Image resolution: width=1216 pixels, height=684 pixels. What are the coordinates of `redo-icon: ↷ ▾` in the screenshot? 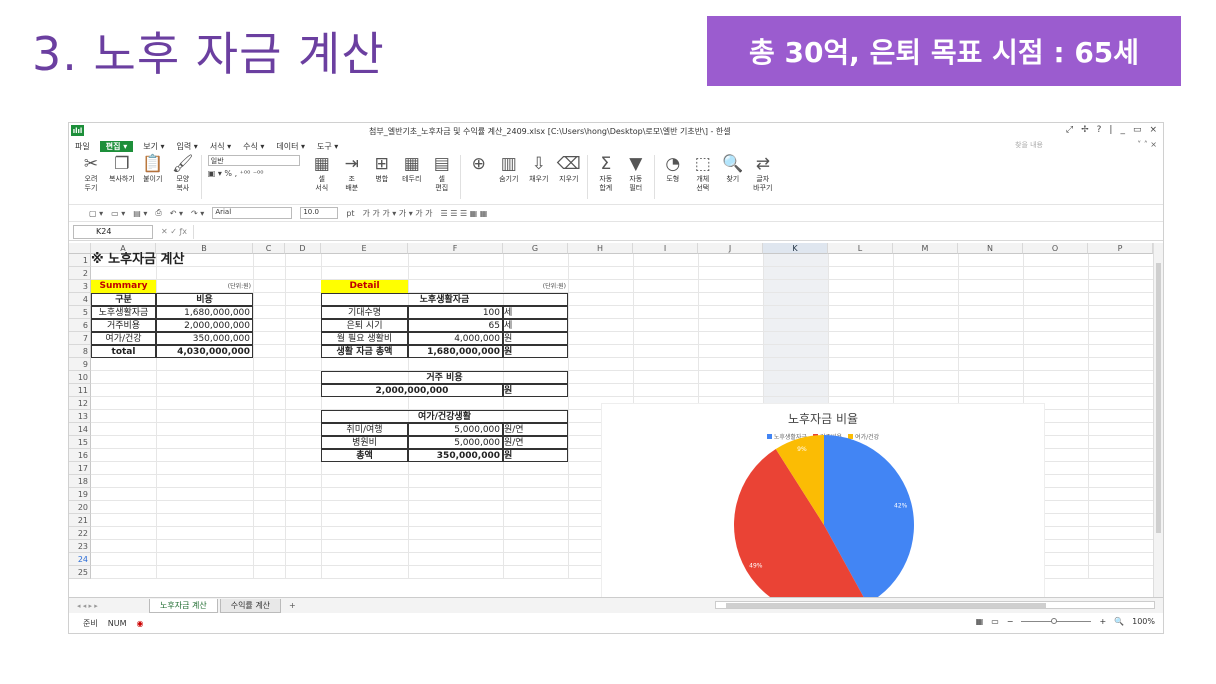 It's located at (197, 213).